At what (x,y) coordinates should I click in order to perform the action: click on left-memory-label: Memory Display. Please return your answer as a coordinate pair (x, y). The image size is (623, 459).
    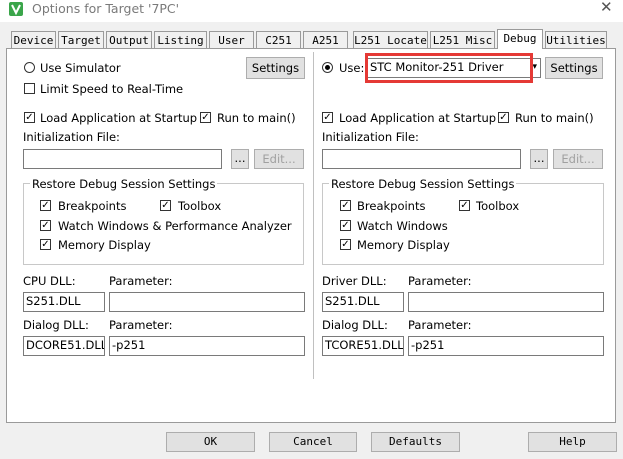
    Looking at the image, I should click on (104, 245).